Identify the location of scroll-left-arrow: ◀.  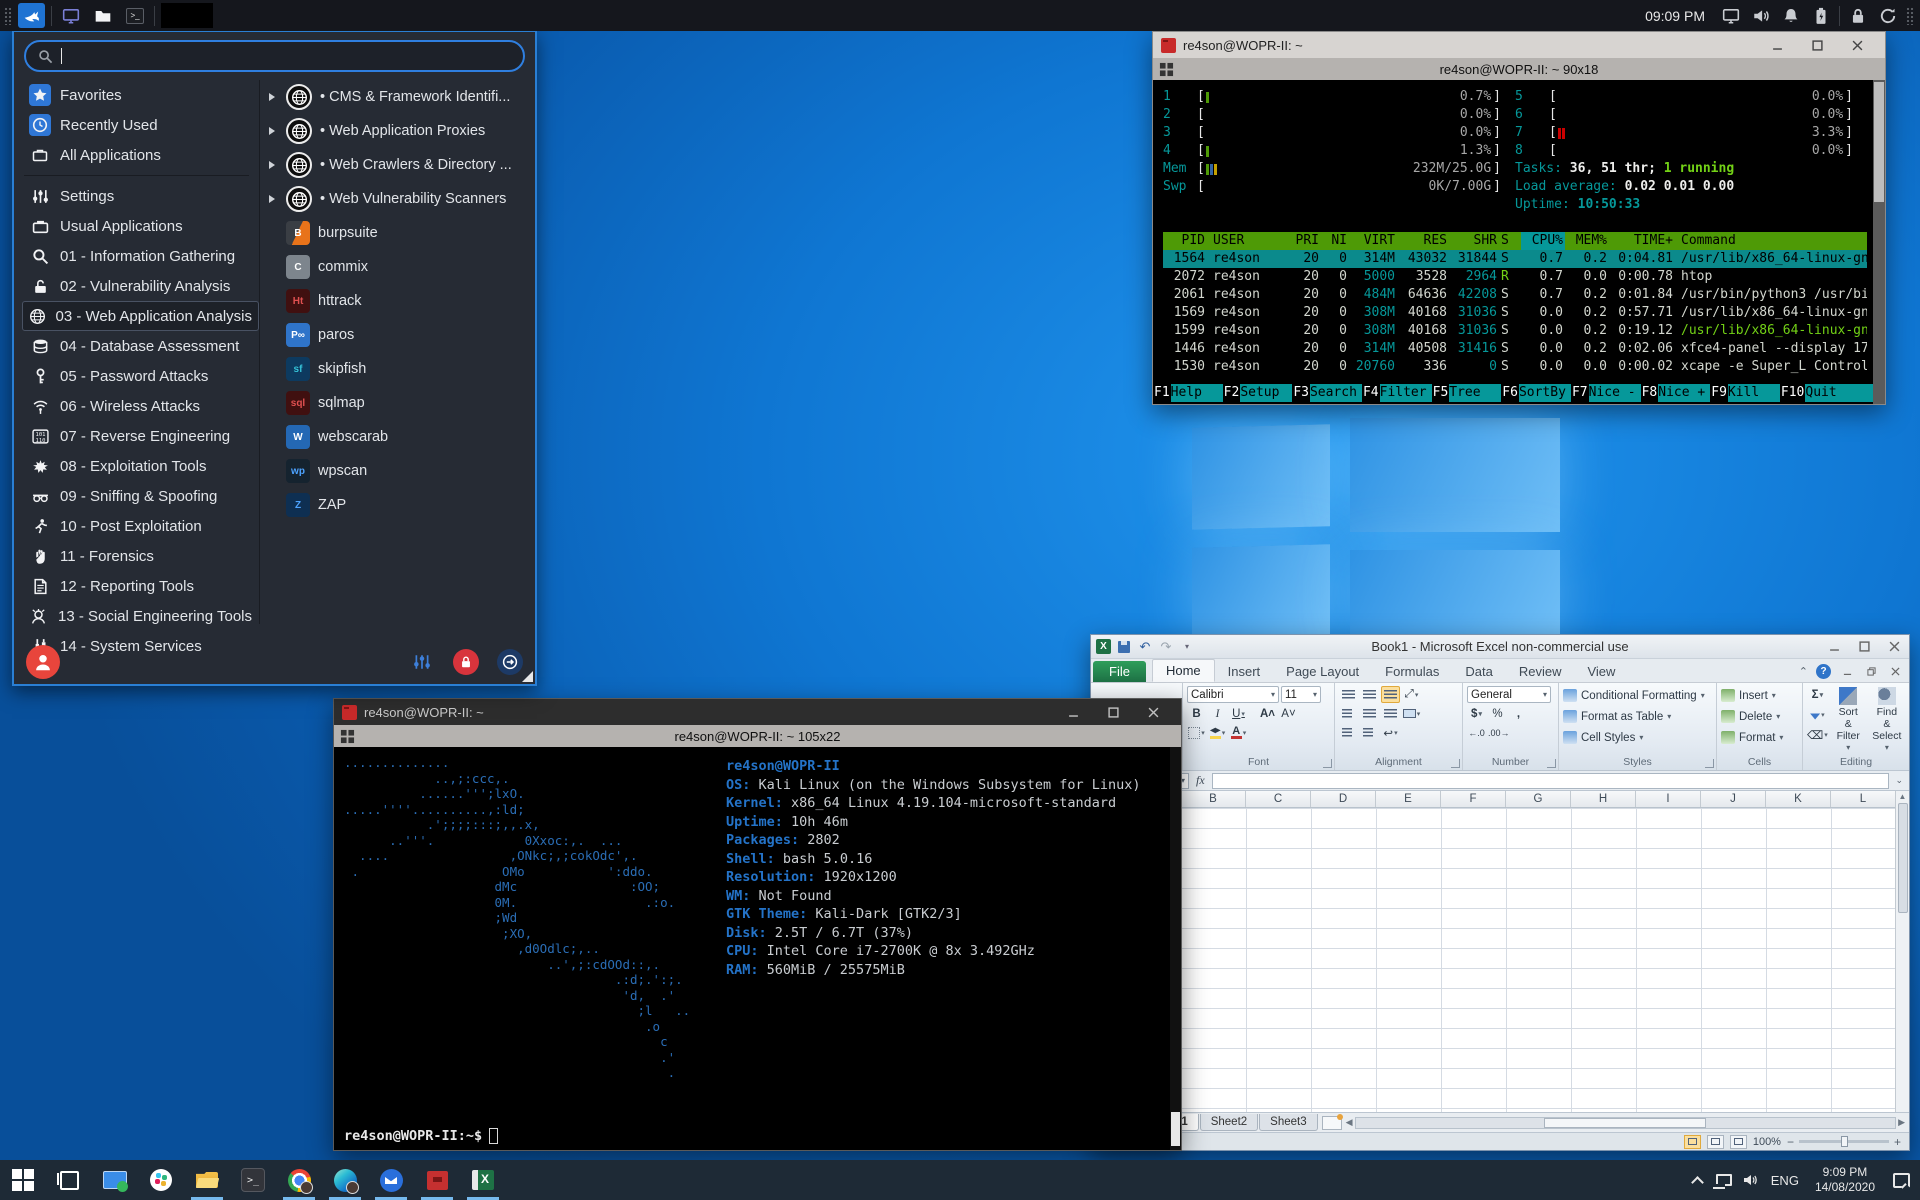
(1349, 1122).